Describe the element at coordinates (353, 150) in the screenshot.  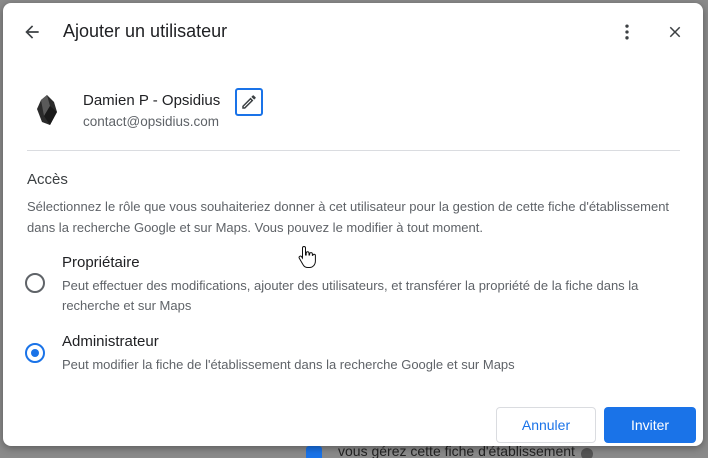
I see `divider` at that location.